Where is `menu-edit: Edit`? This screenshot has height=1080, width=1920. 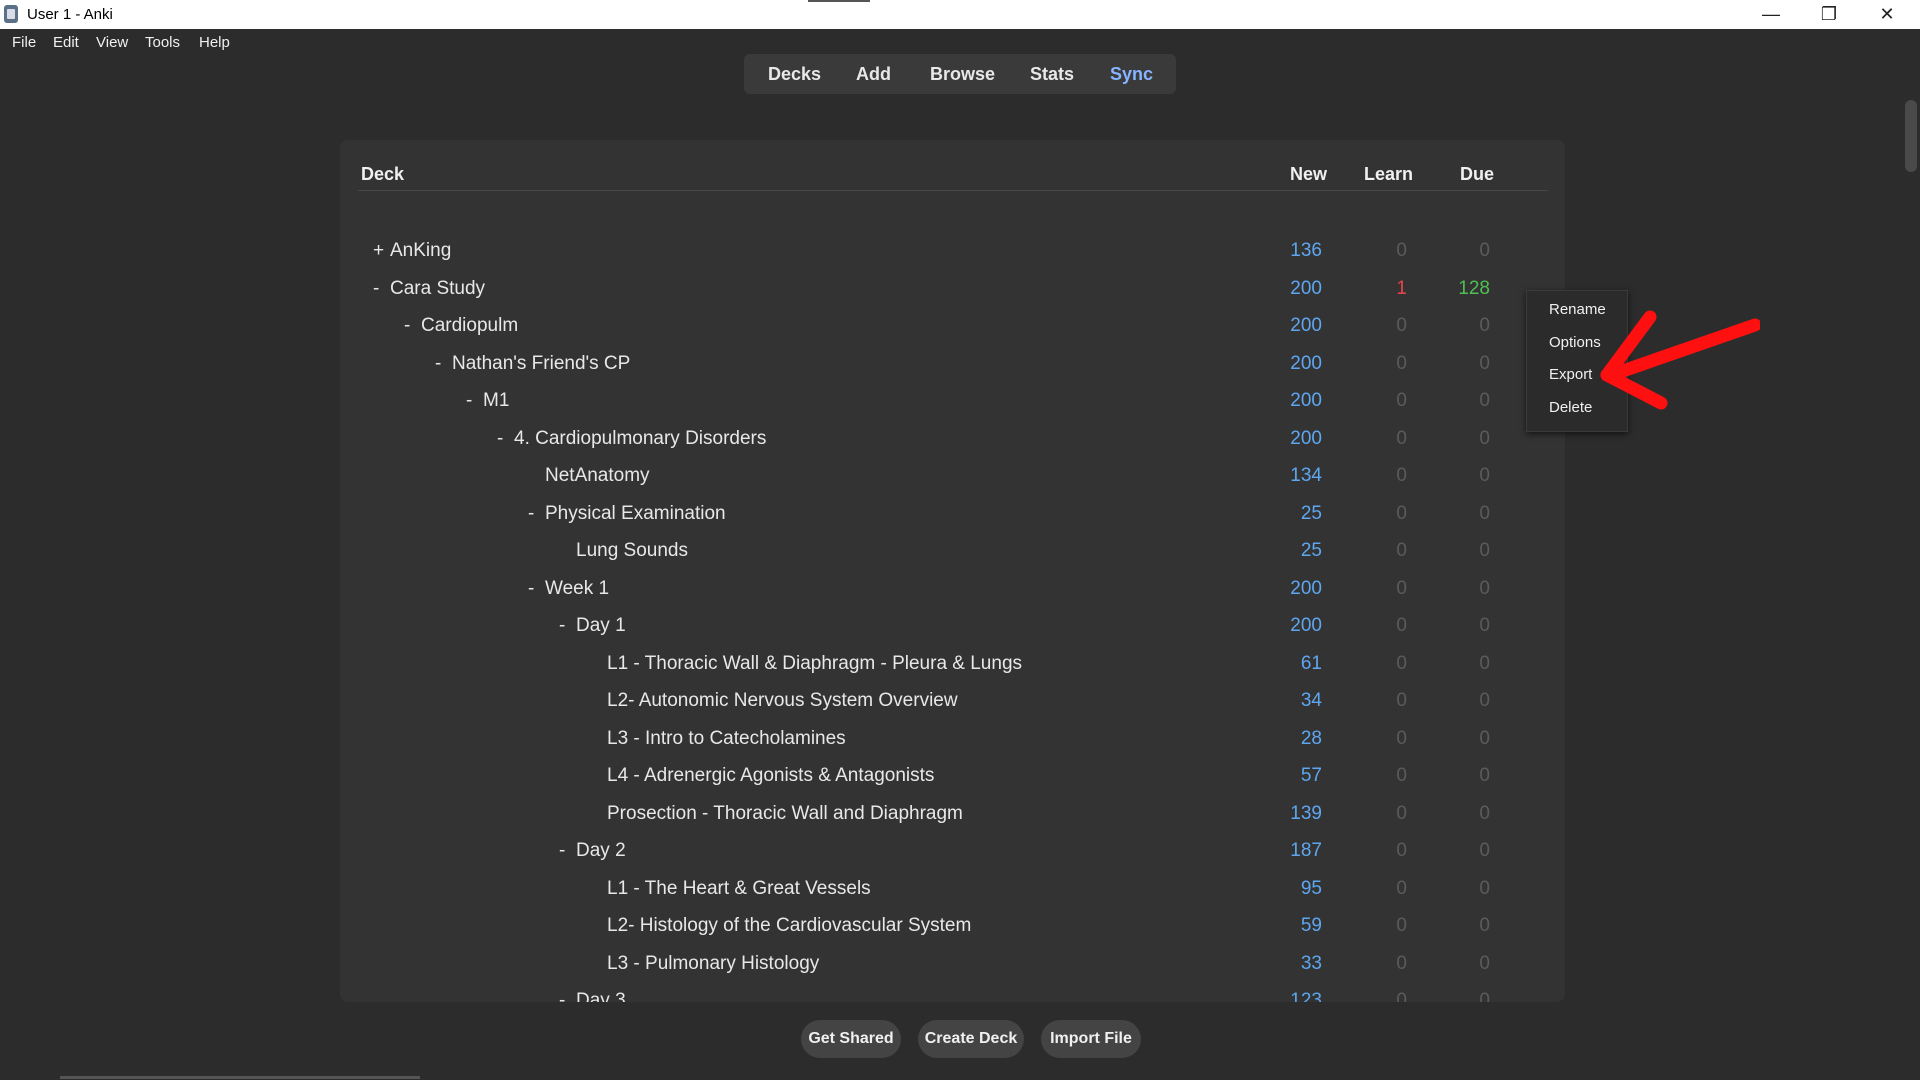 menu-edit: Edit is located at coordinates (66, 42).